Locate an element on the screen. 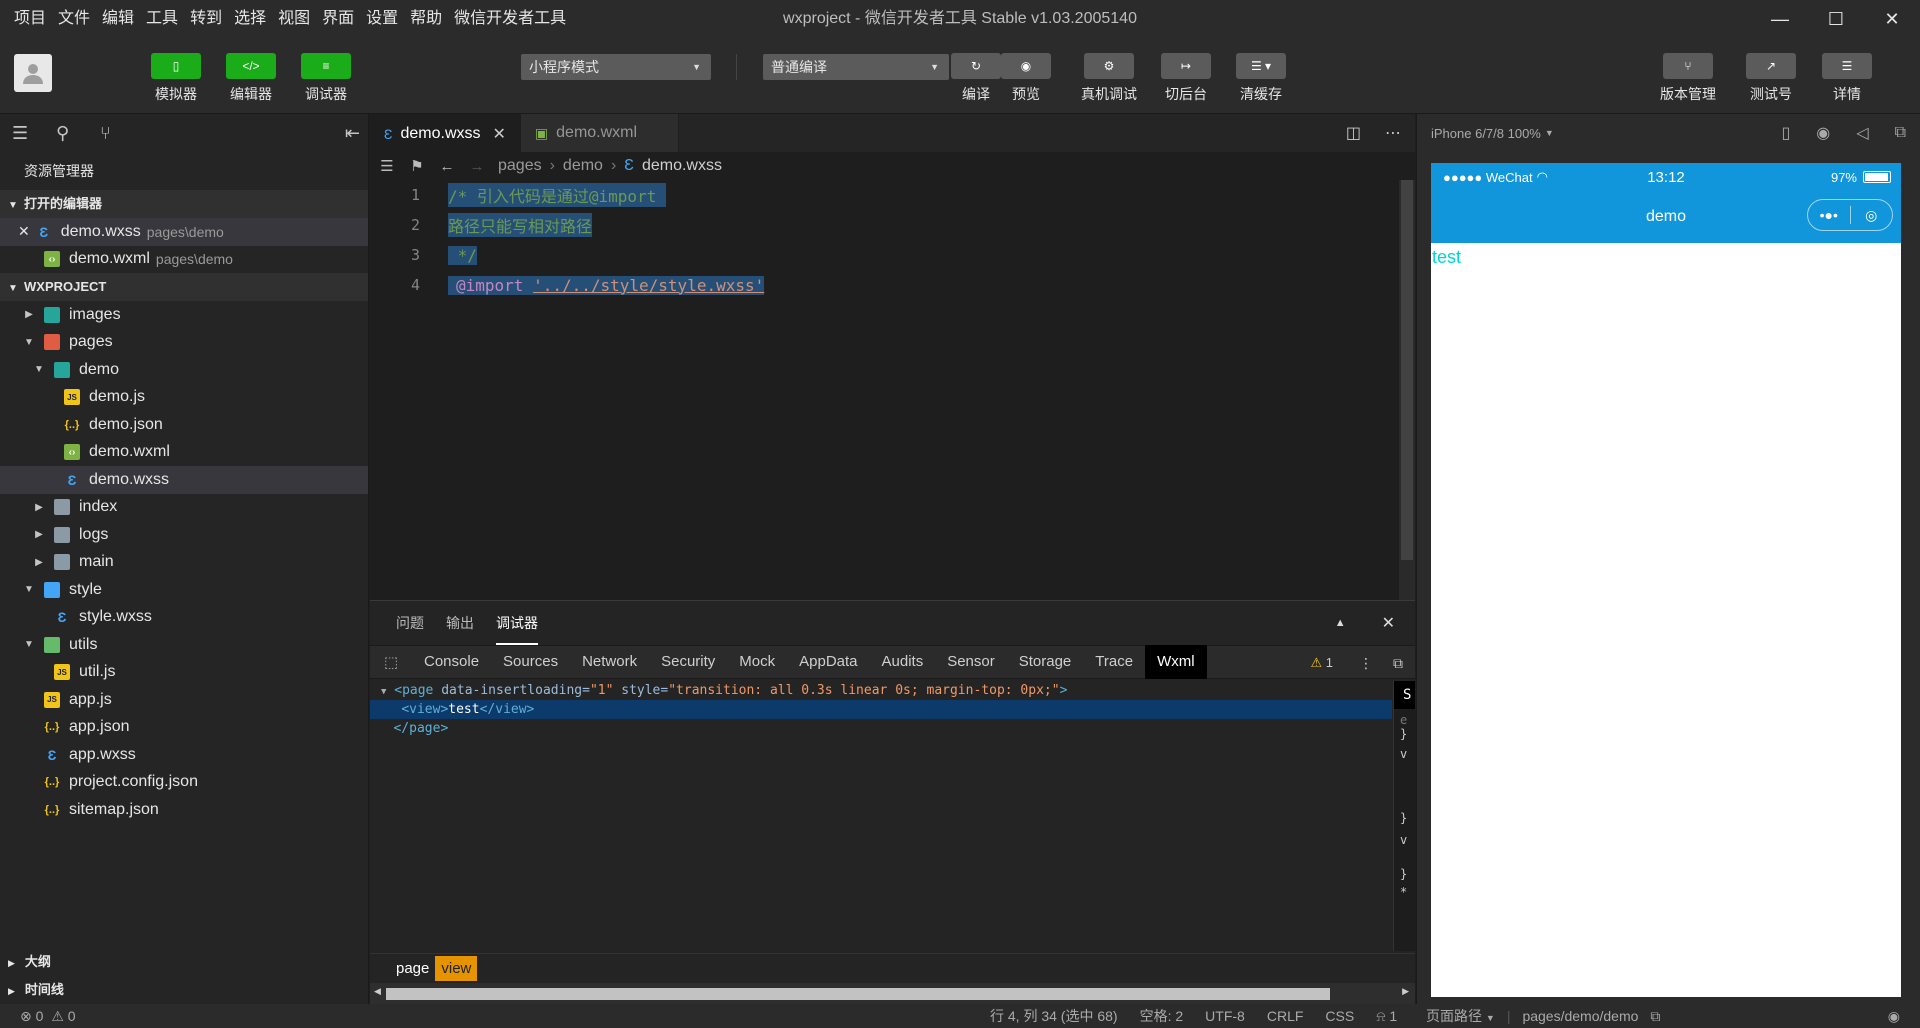  warning-indicator: ⚠ 1 is located at coordinates (1321, 663).